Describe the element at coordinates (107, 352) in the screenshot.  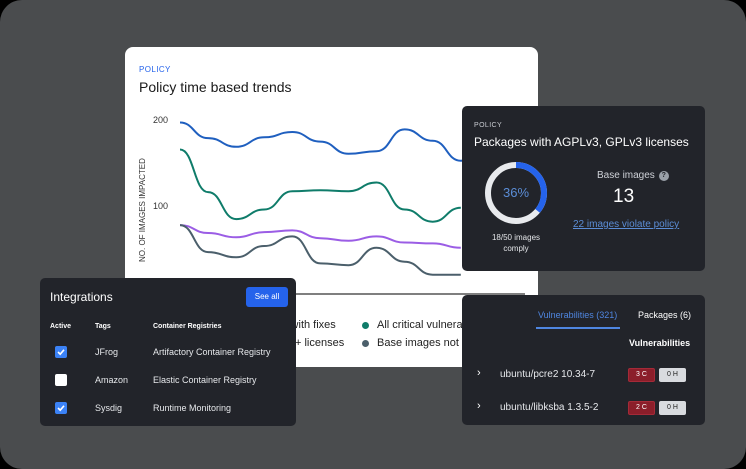
I see `integration-tag: JFrog` at that location.